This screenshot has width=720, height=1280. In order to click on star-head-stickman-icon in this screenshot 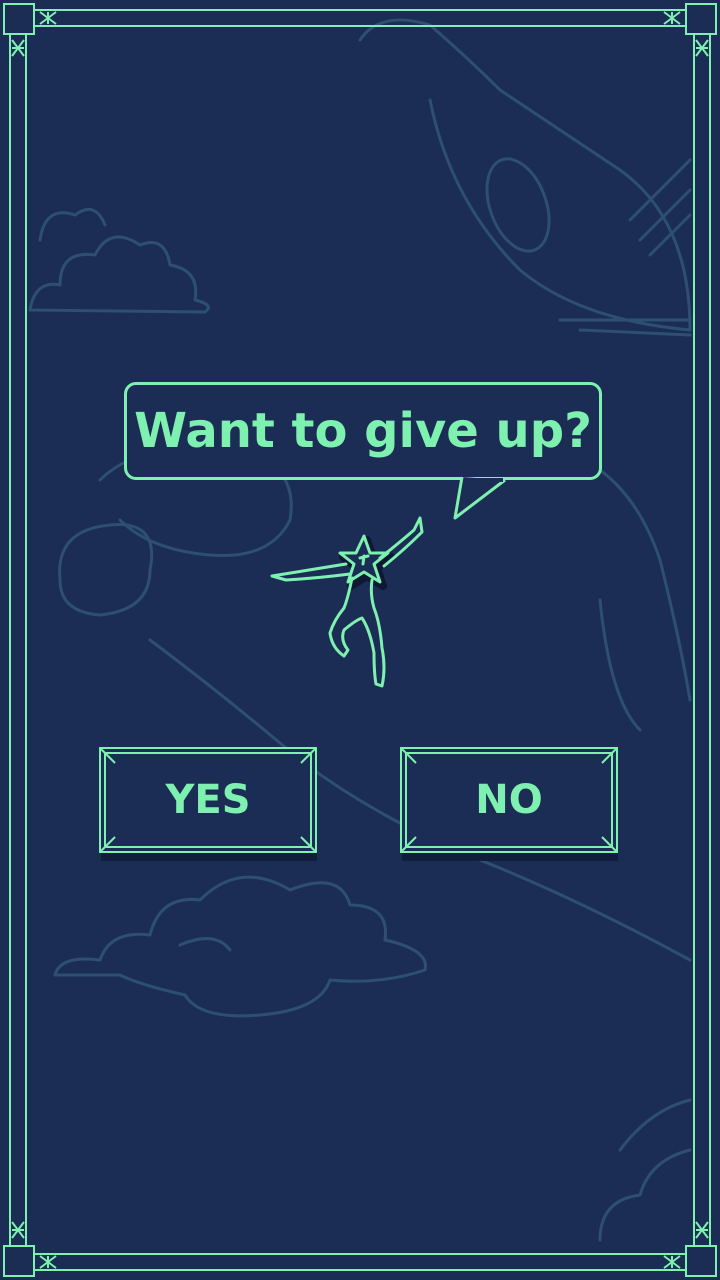, I will do `click(347, 602)`.